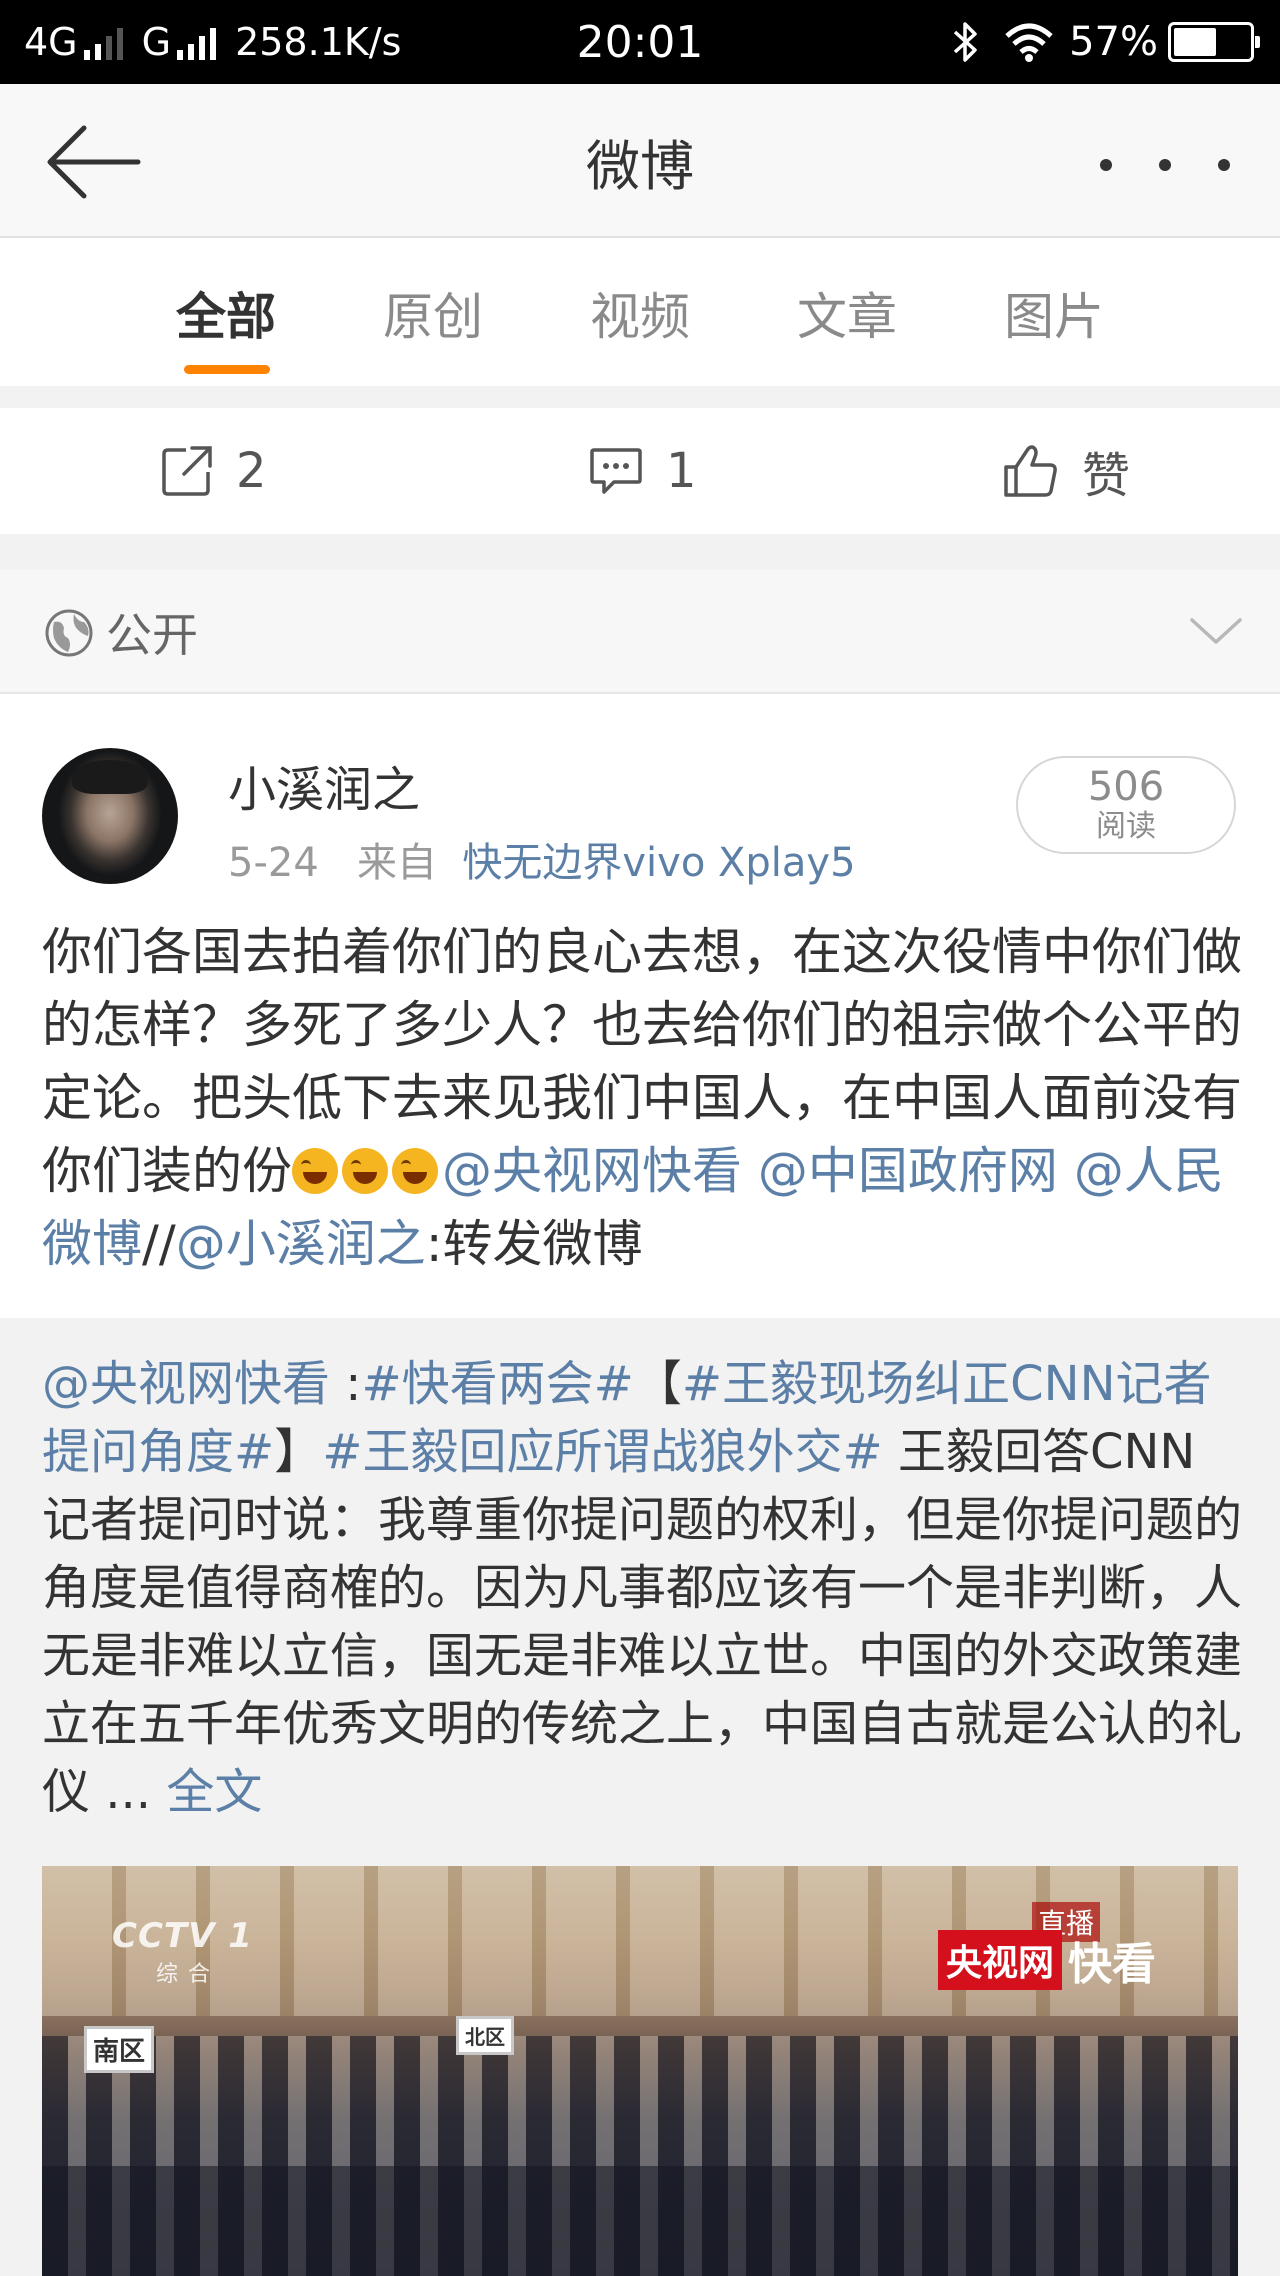 This screenshot has width=1280, height=2276. Describe the element at coordinates (965, 42) in the screenshot. I see `bluetooth-icon` at that location.